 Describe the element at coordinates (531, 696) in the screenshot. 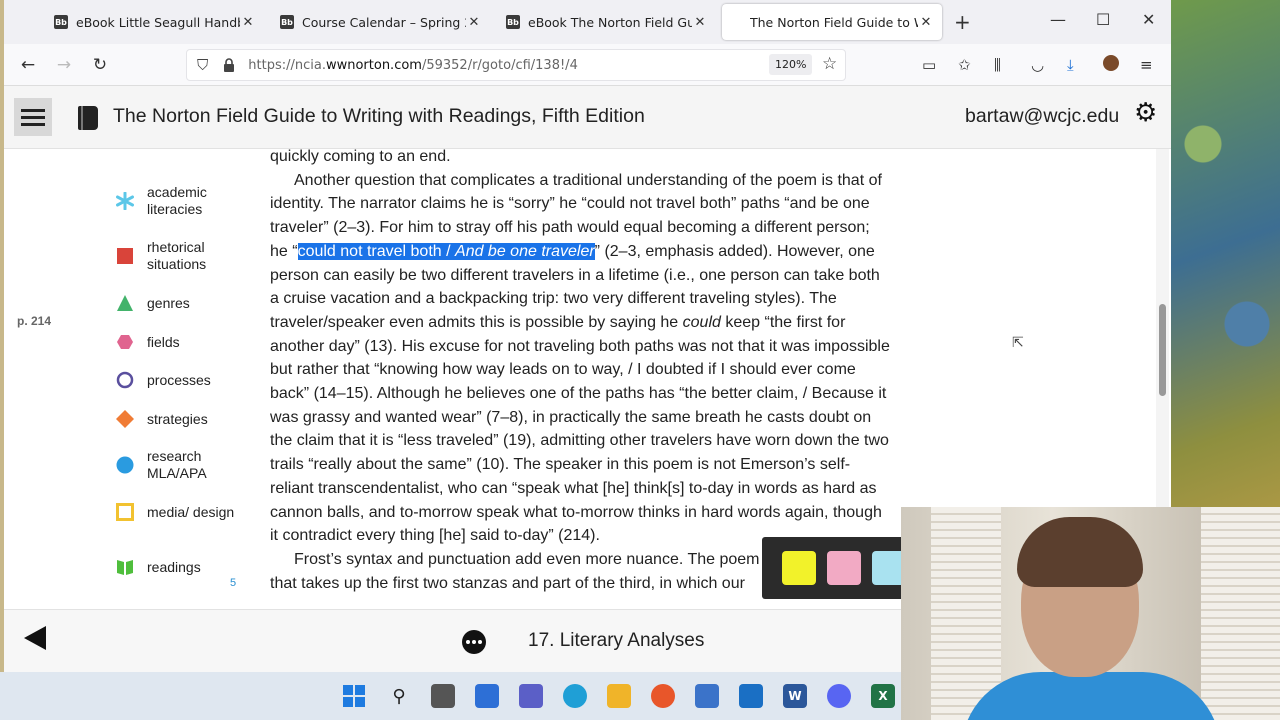

I see `teams-chat-icon` at that location.